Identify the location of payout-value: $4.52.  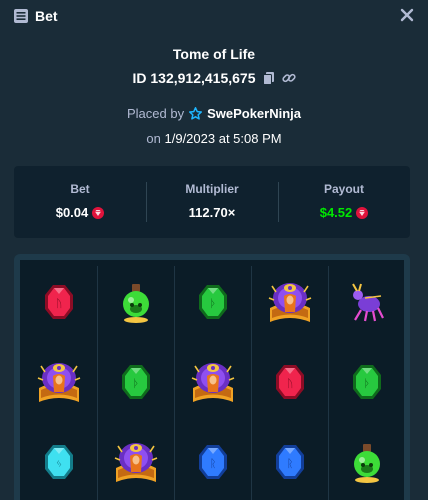
(336, 212).